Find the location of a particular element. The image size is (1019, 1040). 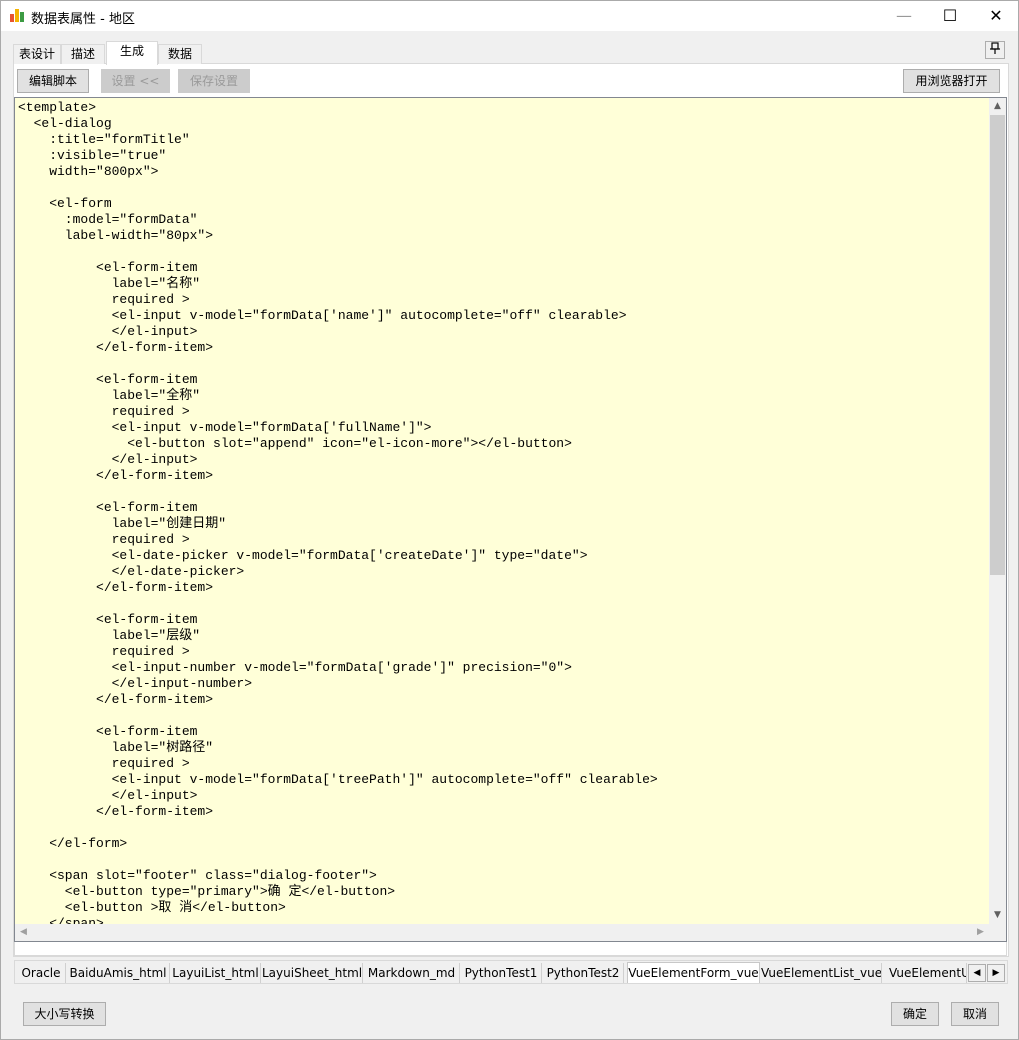

scroll-corner is located at coordinates (997, 932).